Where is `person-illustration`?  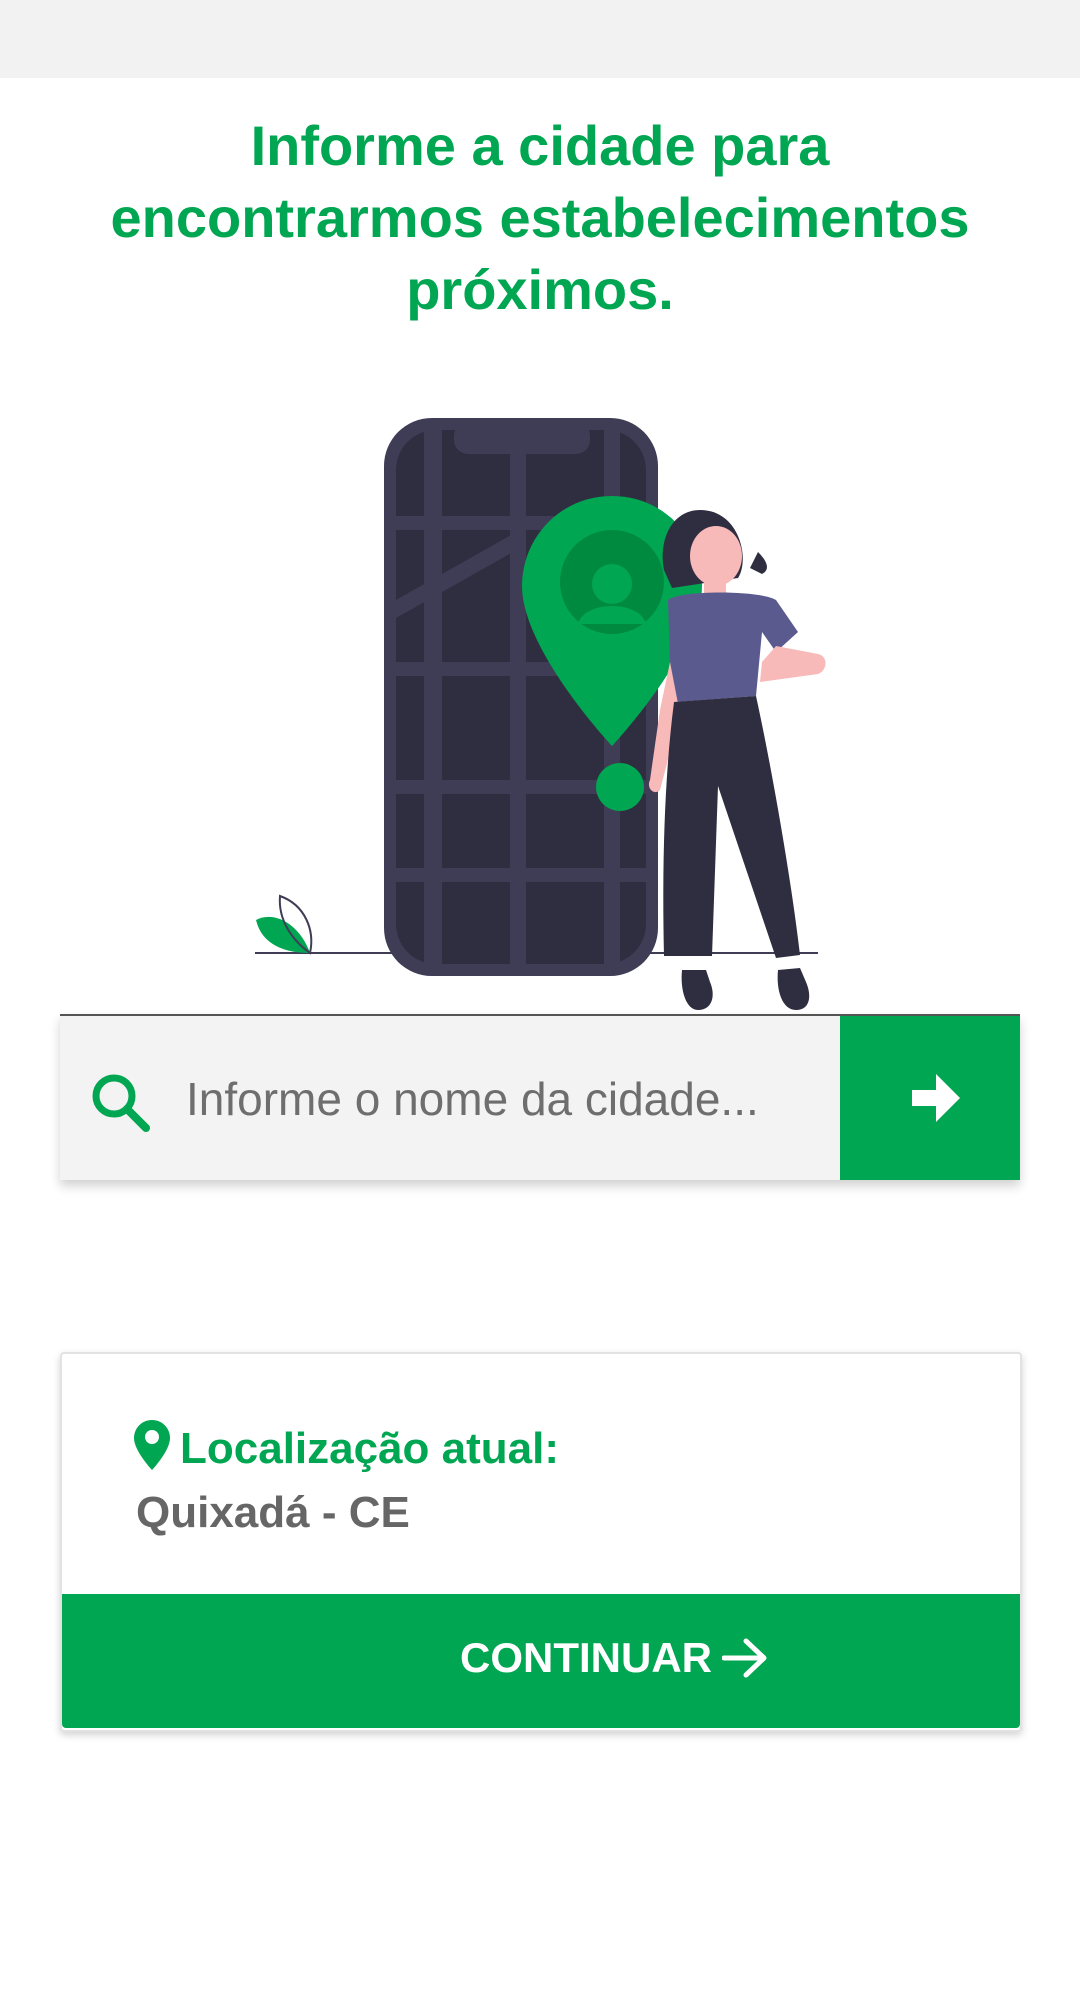 person-illustration is located at coordinates (737, 760).